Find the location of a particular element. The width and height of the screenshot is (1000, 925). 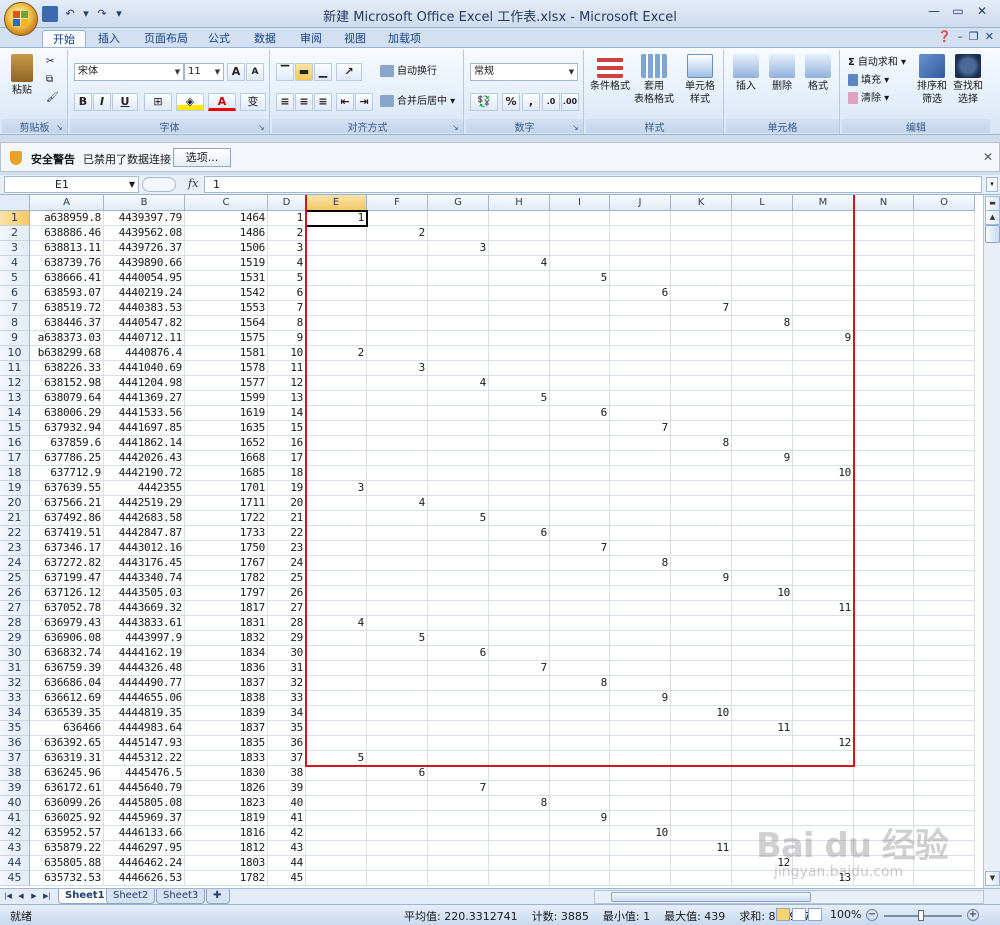

format-cells-button: 格式 is located at coordinates (818, 73).